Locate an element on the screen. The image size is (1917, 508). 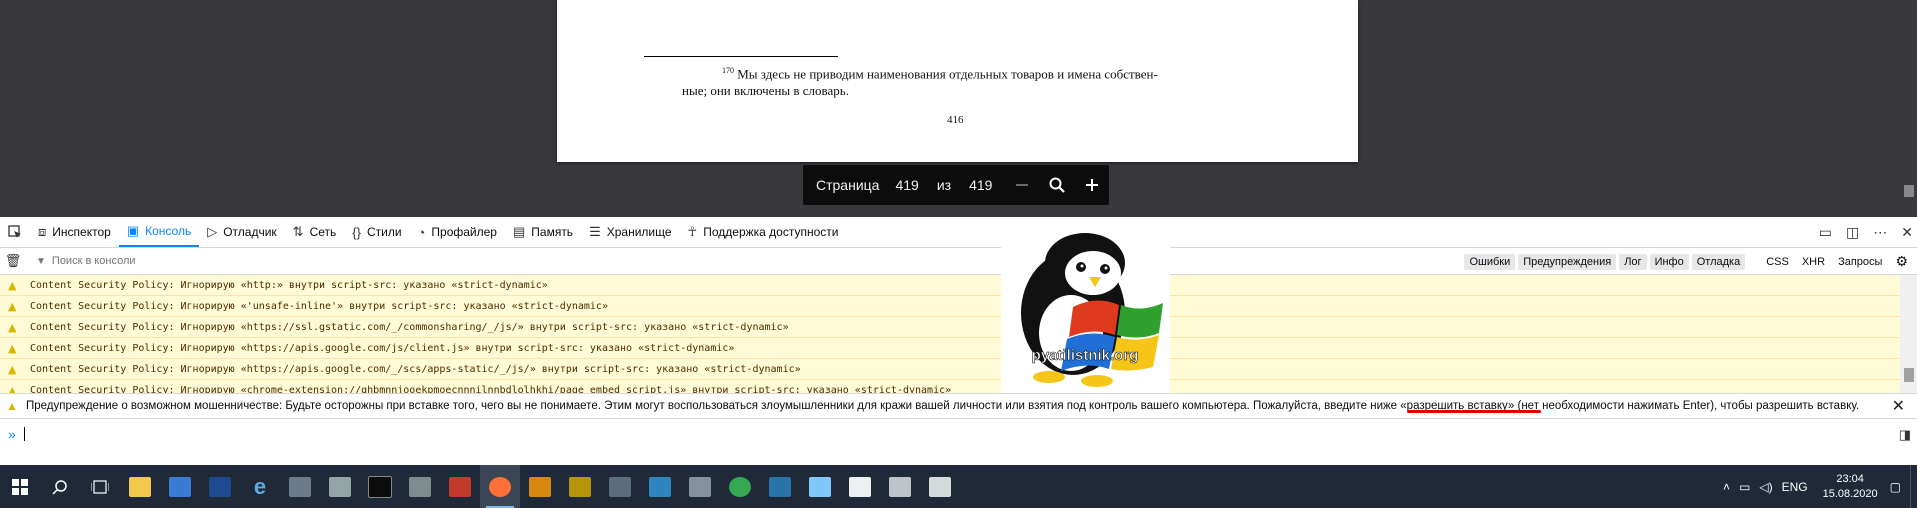
console-scrollbar is located at coordinates (1908, 334).